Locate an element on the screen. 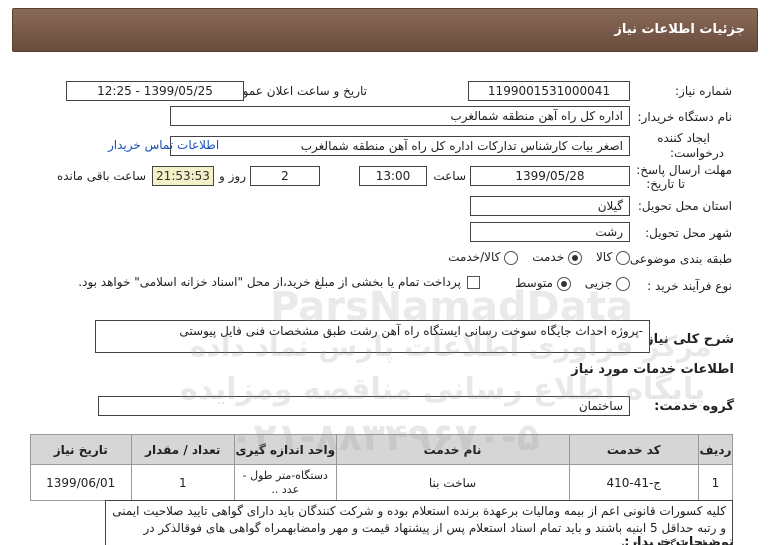 The width and height of the screenshot is (770, 545). page-header: جزئیات اطلاعات نیاز is located at coordinates (385, 30).